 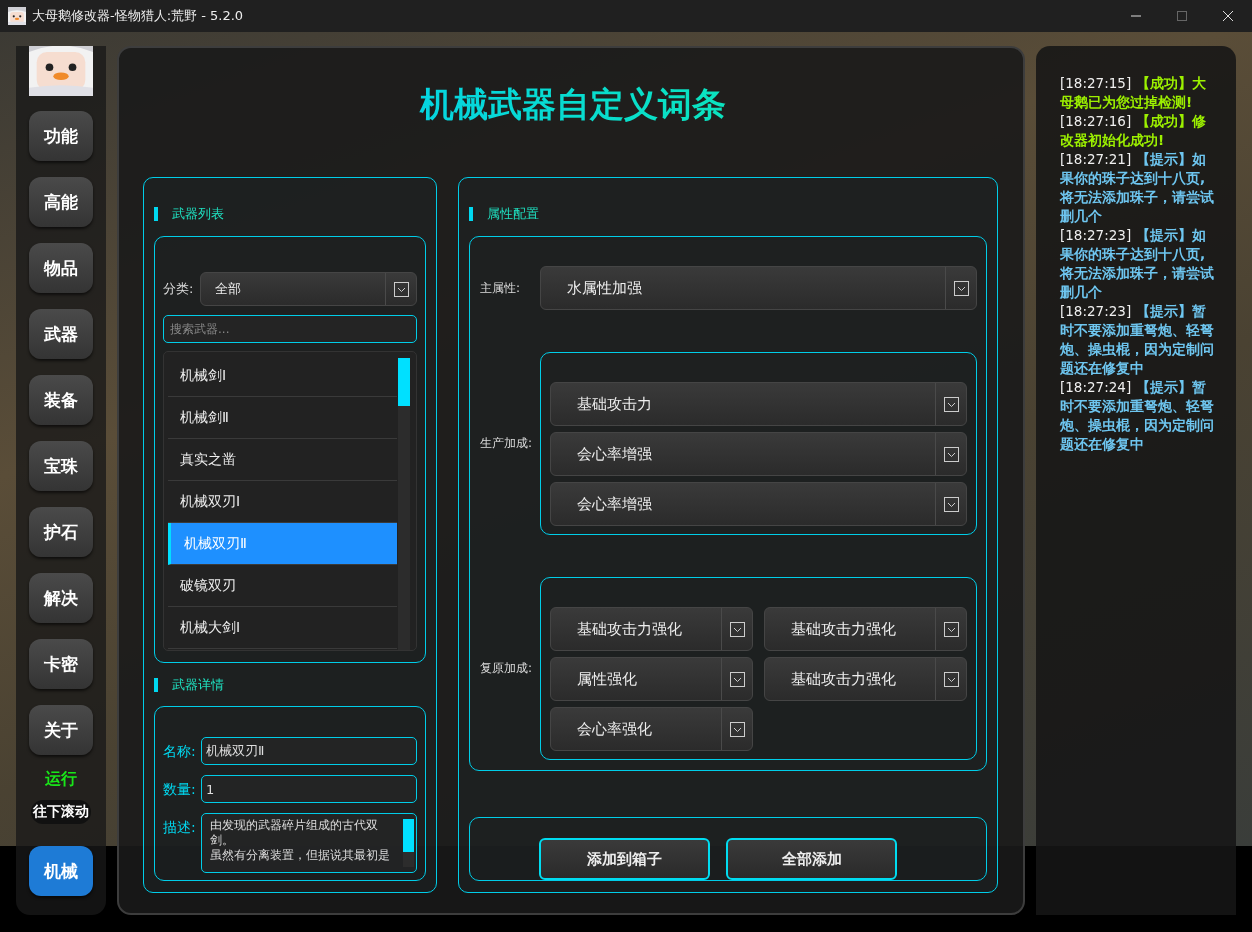 What do you see at coordinates (61, 598) in the screenshot?
I see `nav-button: 解决` at bounding box center [61, 598].